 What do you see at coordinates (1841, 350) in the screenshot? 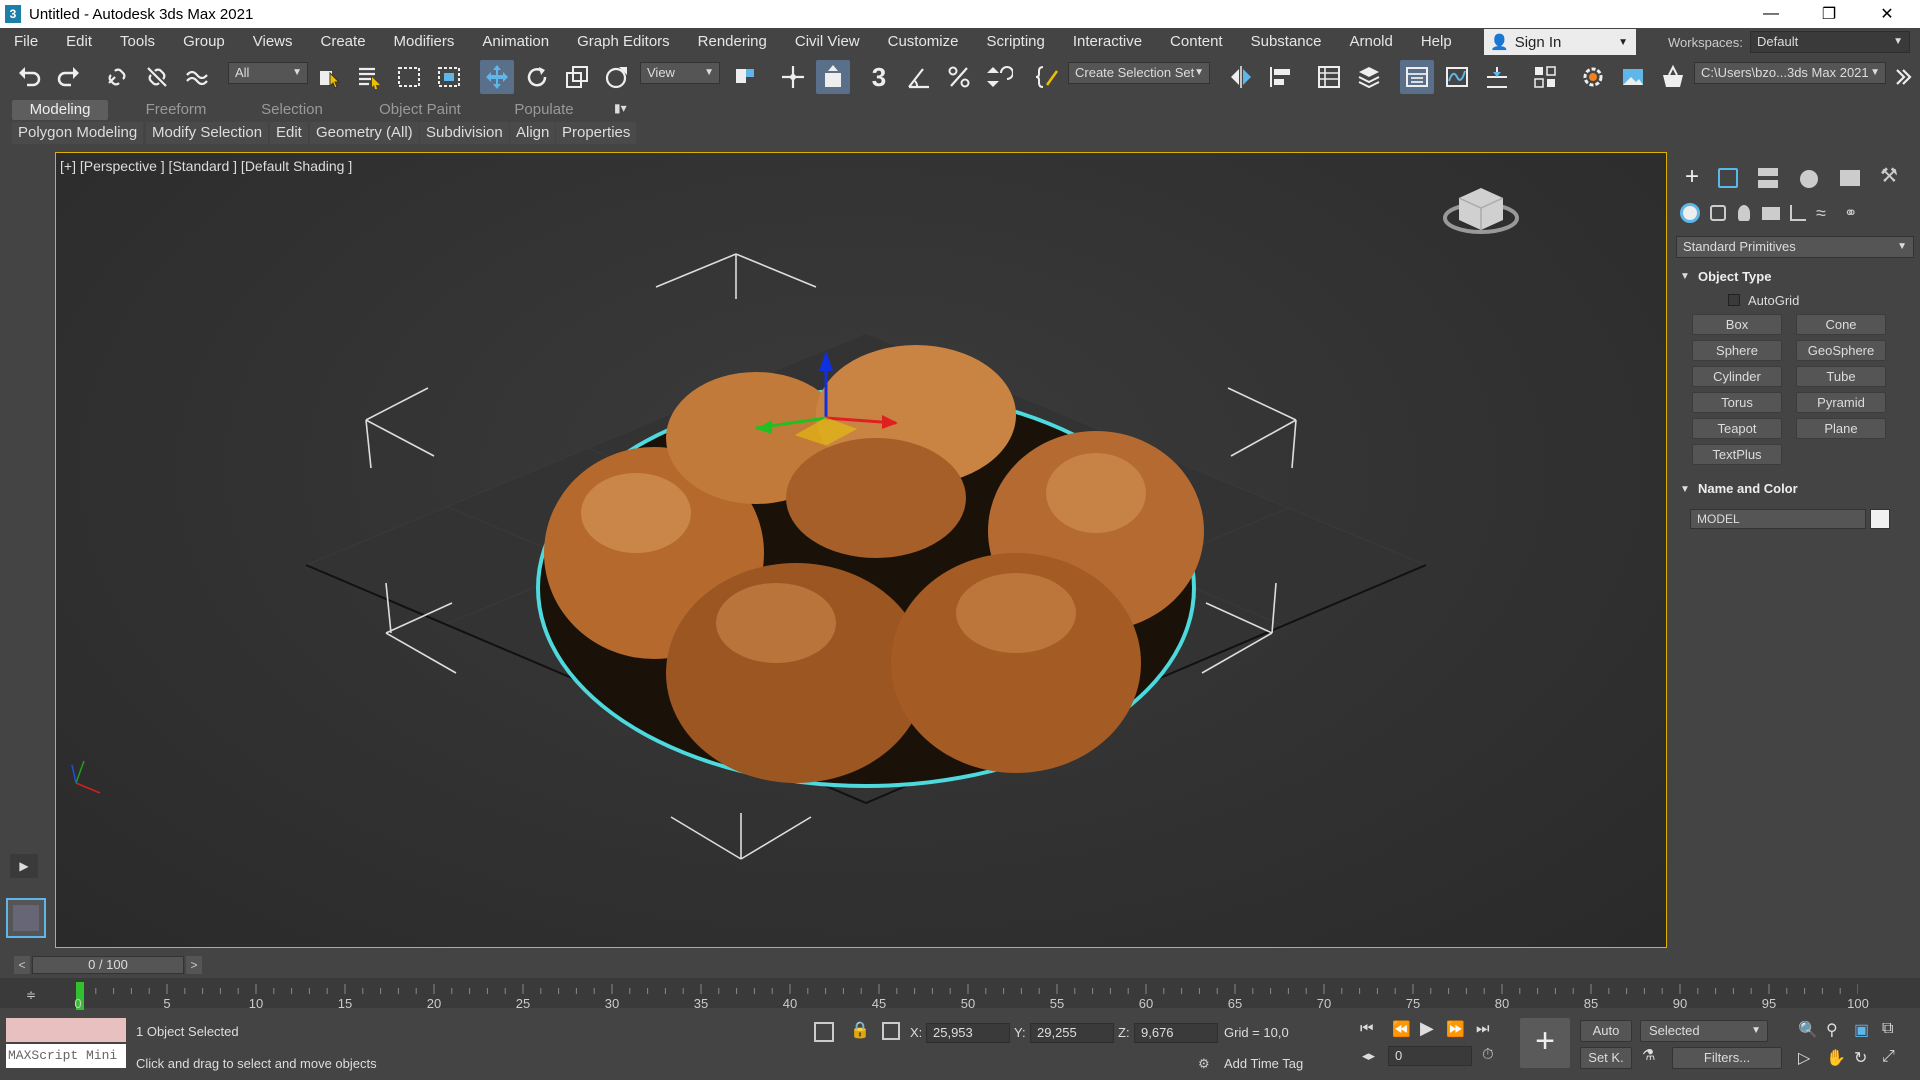
I see `geosphere-button: GeoSphere` at bounding box center [1841, 350].